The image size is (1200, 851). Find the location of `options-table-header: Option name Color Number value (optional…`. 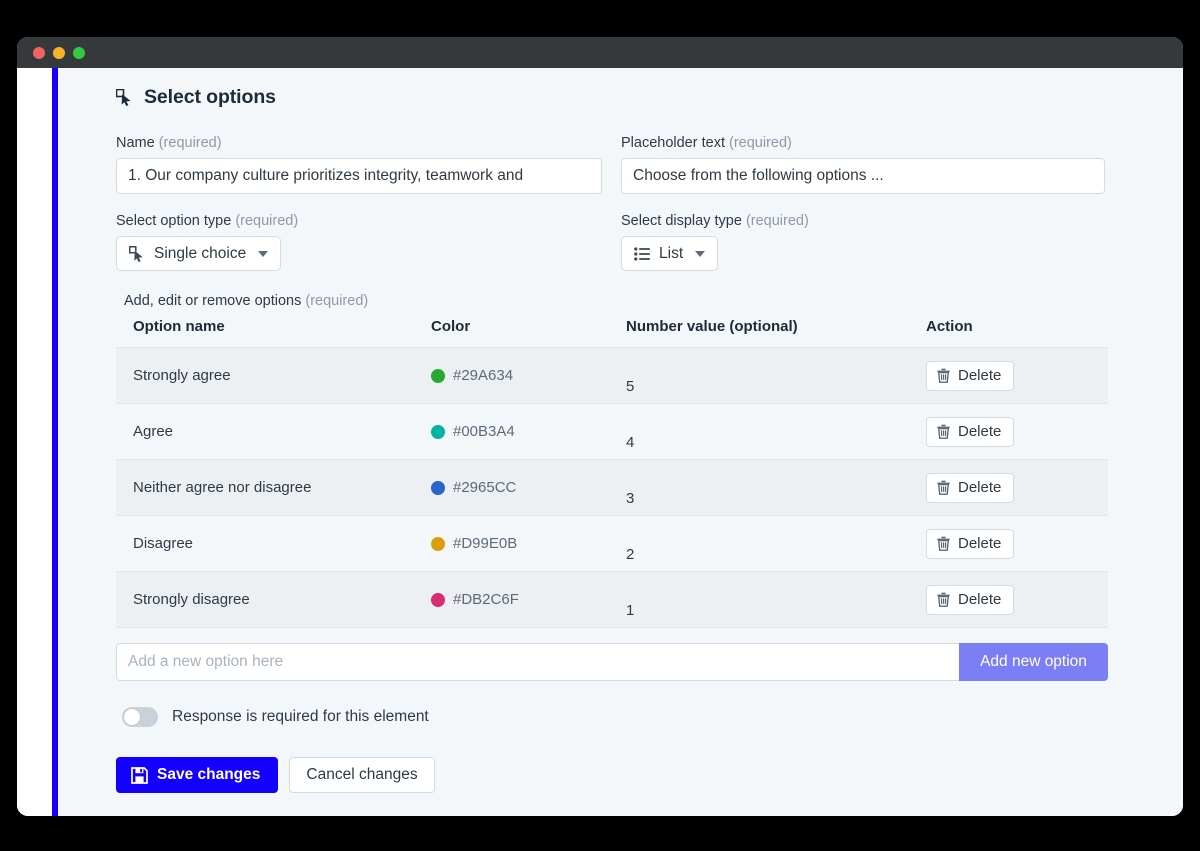

options-table-header: Option name Color Number value (optional… is located at coordinates (612, 333).